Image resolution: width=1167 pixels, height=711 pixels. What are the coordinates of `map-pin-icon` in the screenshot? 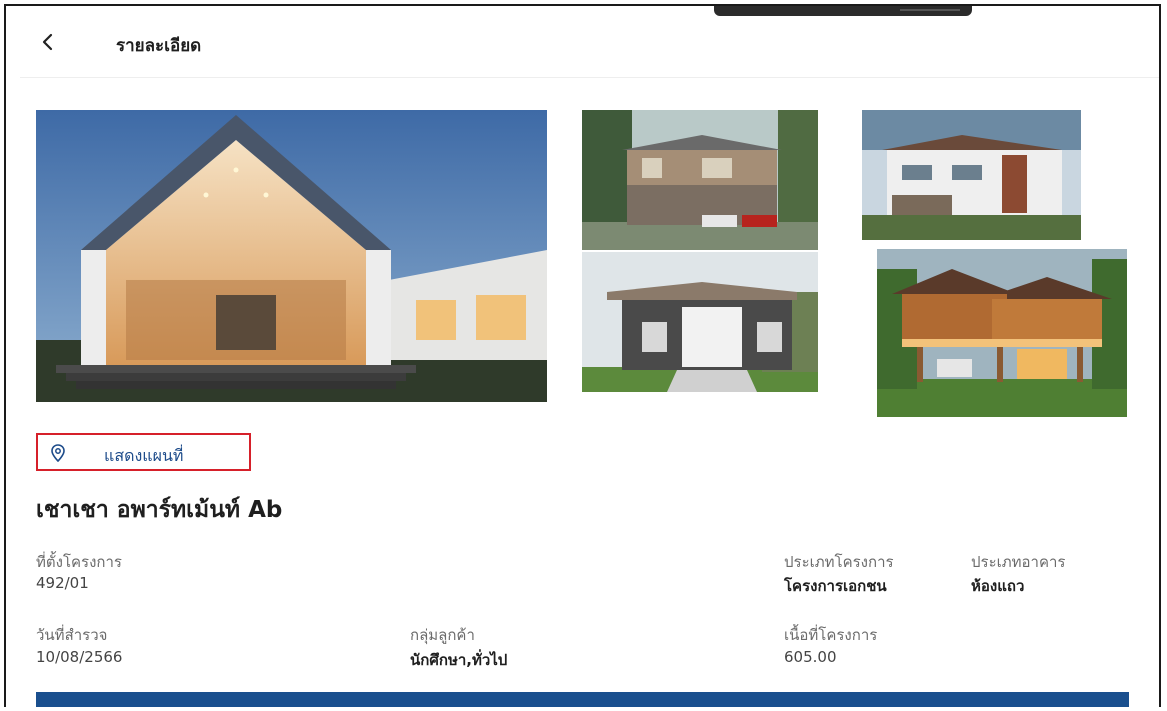 It's located at (58, 453).